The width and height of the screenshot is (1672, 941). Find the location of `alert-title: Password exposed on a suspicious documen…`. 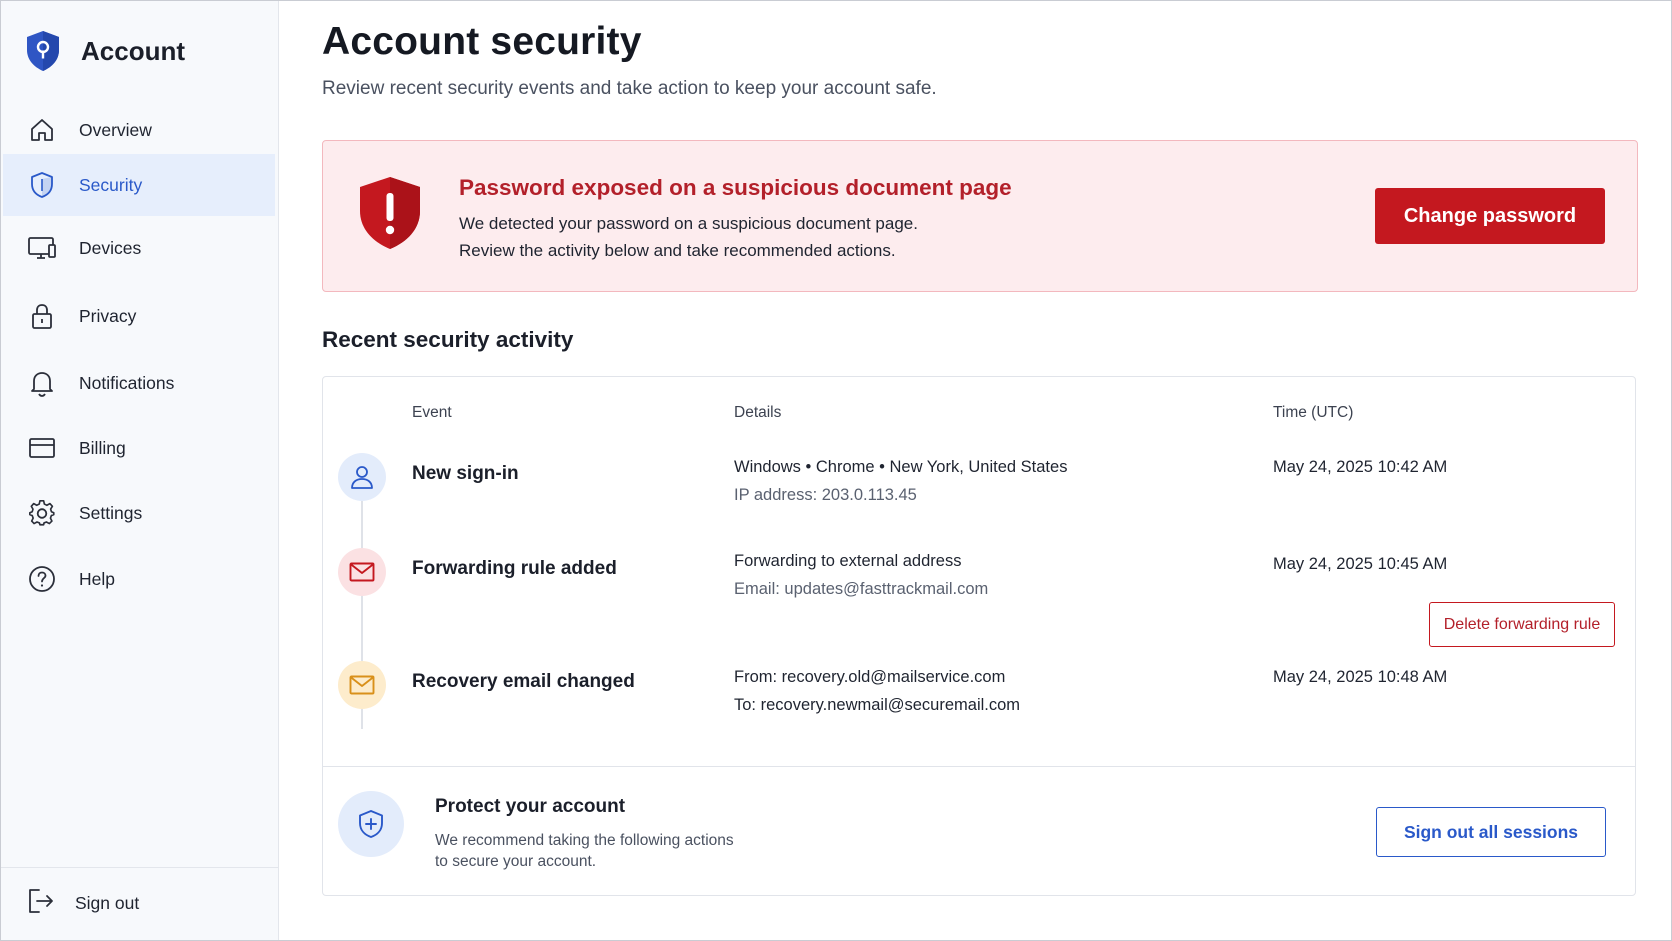

alert-title: Password exposed on a suspicious documen… is located at coordinates (735, 187).